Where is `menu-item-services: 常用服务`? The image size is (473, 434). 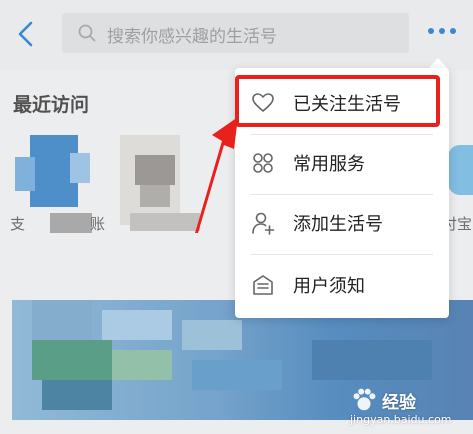
menu-item-services: 常用服务 is located at coordinates (342, 163).